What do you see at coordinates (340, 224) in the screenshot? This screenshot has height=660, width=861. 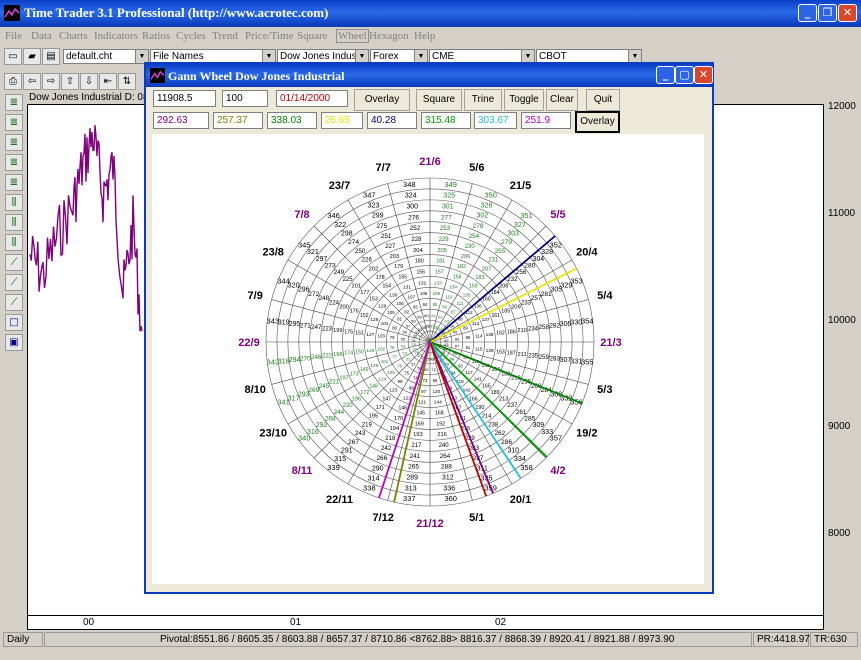 I see `wheel-cell-number: 322` at bounding box center [340, 224].